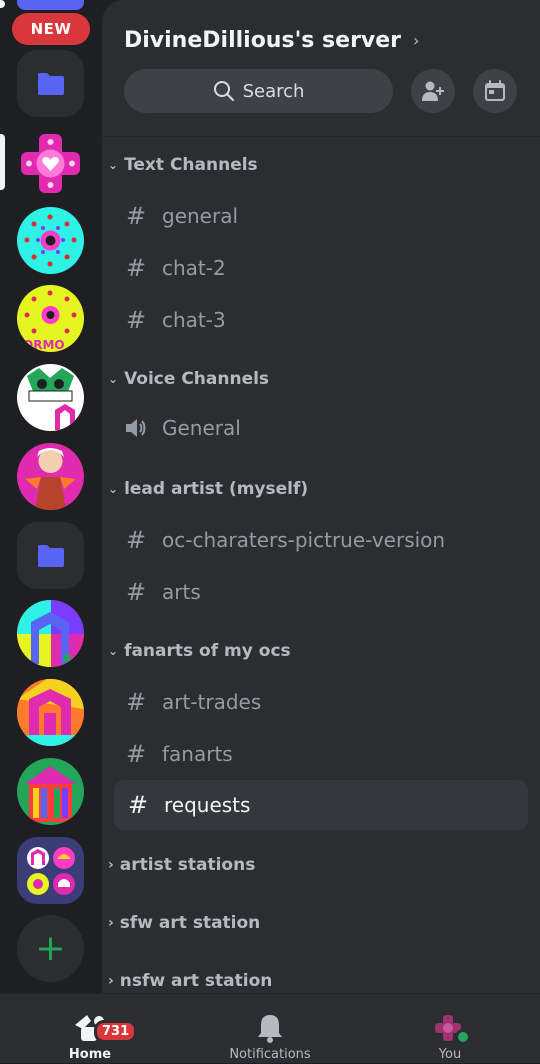 This screenshot has width=540, height=1064. I want to click on search-label: Search, so click(273, 91).